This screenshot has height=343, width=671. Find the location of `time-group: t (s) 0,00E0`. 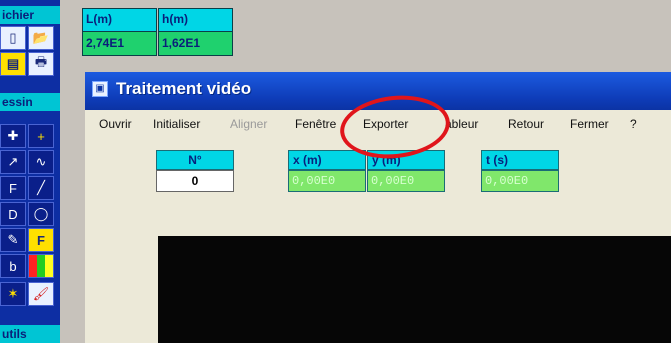

time-group: t (s) 0,00E0 is located at coordinates (520, 171).